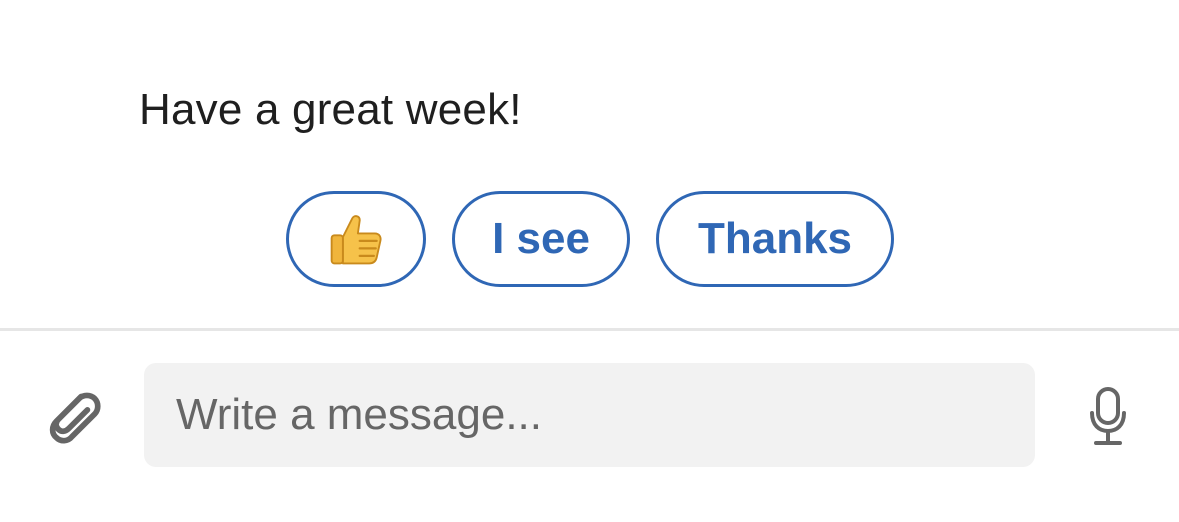 This screenshot has height=522, width=1179. I want to click on paperclip-icon, so click(75, 418).